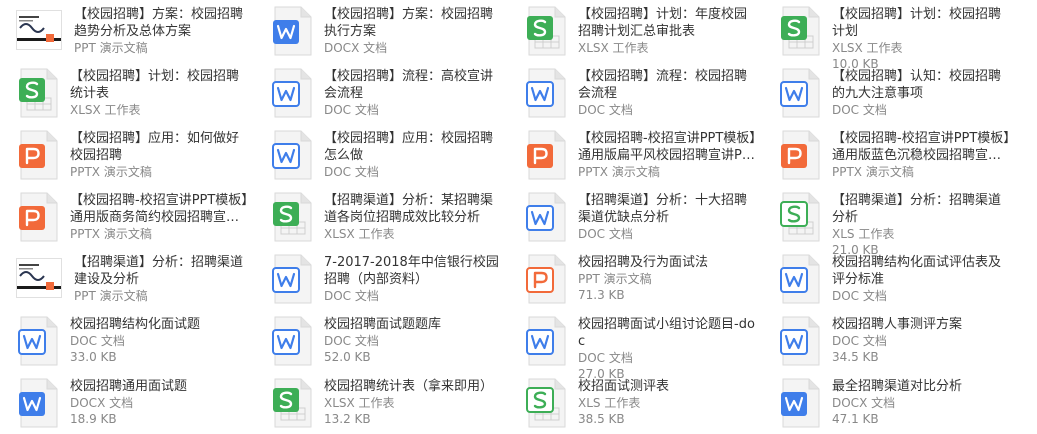 The height and width of the screenshot is (434, 1037). Describe the element at coordinates (546, 279) in the screenshot. I see `ppt-outline-icon` at that location.